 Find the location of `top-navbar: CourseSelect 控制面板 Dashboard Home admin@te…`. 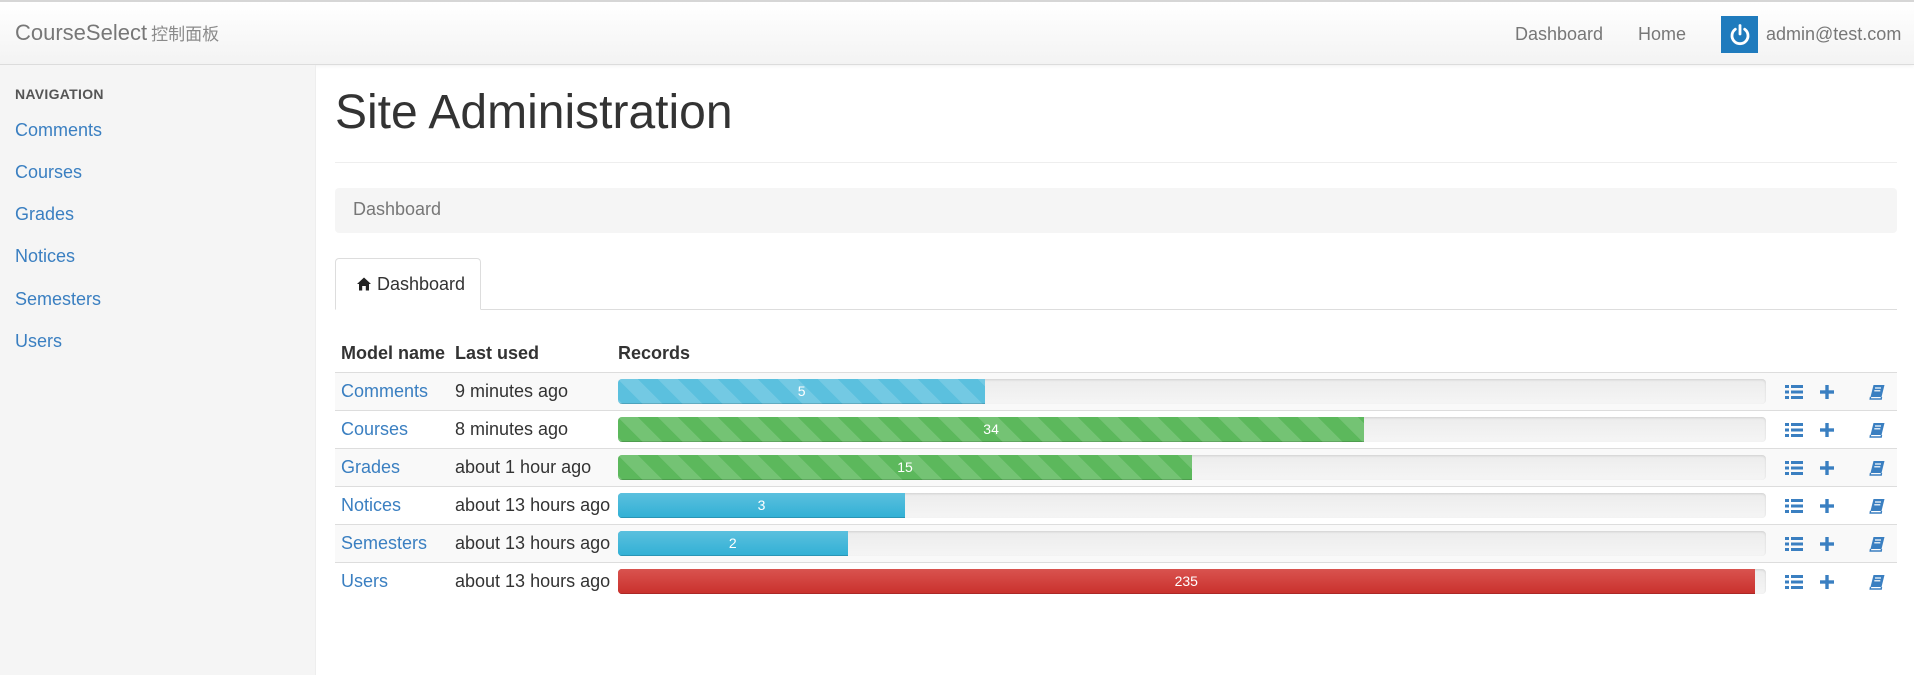

top-navbar: CourseSelect 控制面板 Dashboard Home admin@te… is located at coordinates (957, 32).